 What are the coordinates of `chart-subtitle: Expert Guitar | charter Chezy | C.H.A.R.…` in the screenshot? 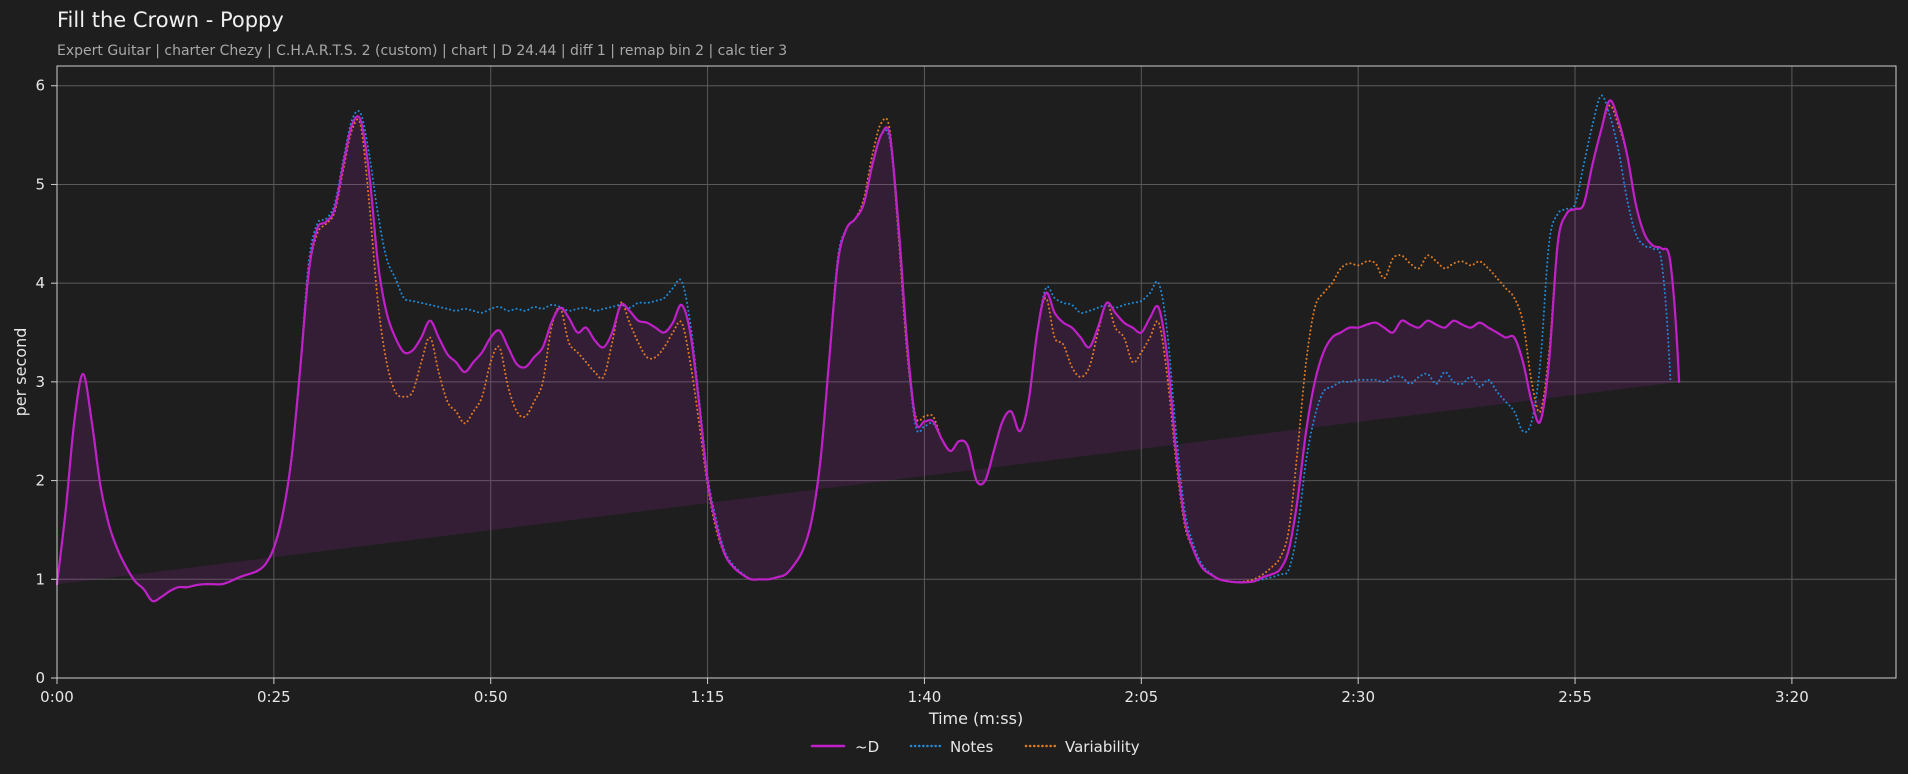 It's located at (422, 51).